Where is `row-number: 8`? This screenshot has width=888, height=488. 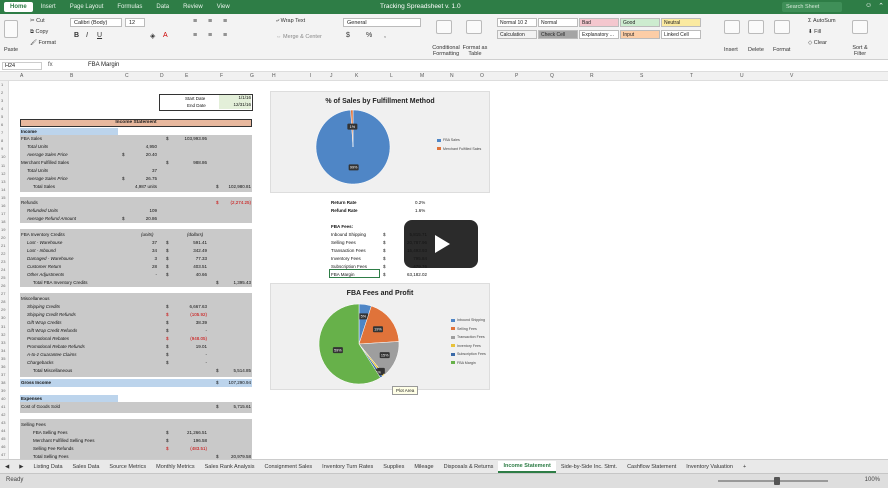 row-number: 8 is located at coordinates (2, 140).